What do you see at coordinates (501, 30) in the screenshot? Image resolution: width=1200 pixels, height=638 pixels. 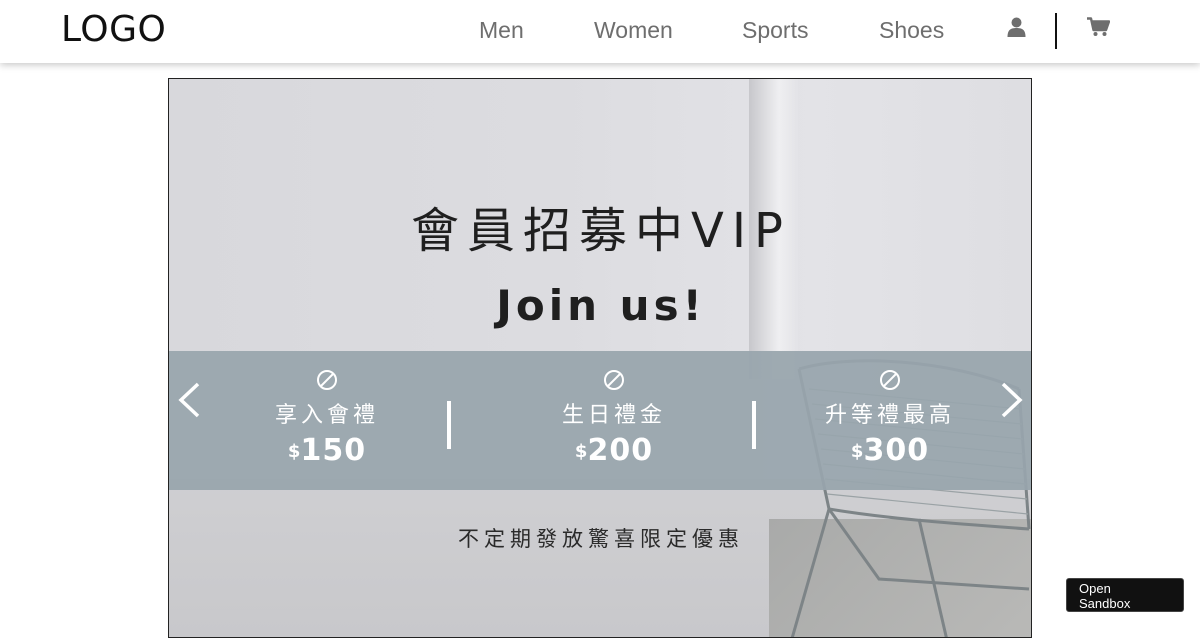 I see `nav-link-men: Men` at bounding box center [501, 30].